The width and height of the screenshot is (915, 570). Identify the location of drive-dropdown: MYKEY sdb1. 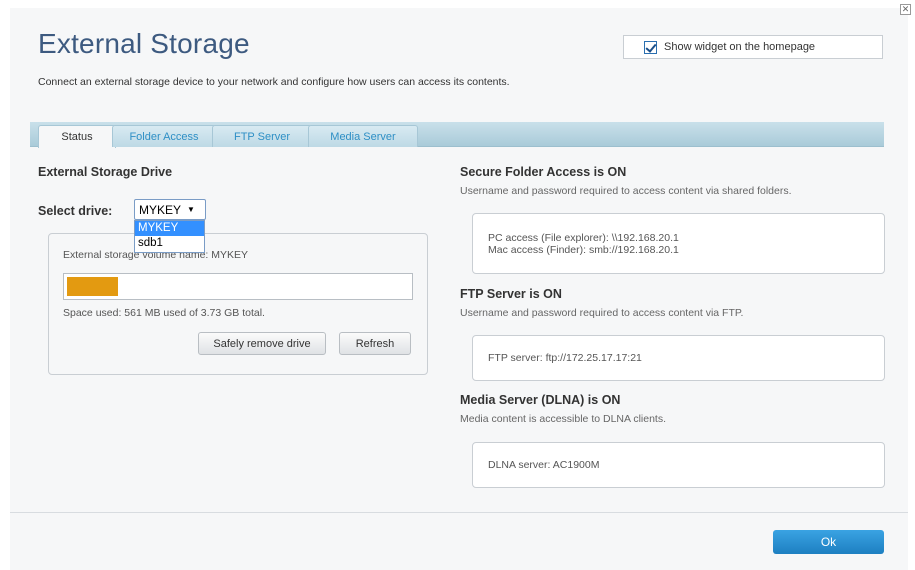
(169, 236).